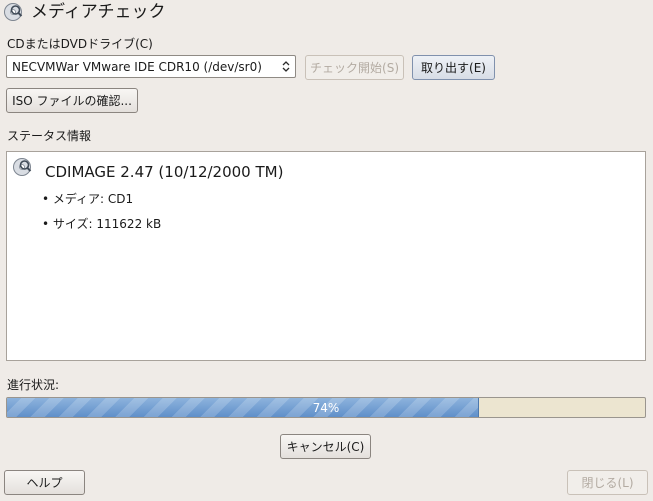 The image size is (653, 501). What do you see at coordinates (98, 12) in the screenshot?
I see `window-title: メディアチェック` at bounding box center [98, 12].